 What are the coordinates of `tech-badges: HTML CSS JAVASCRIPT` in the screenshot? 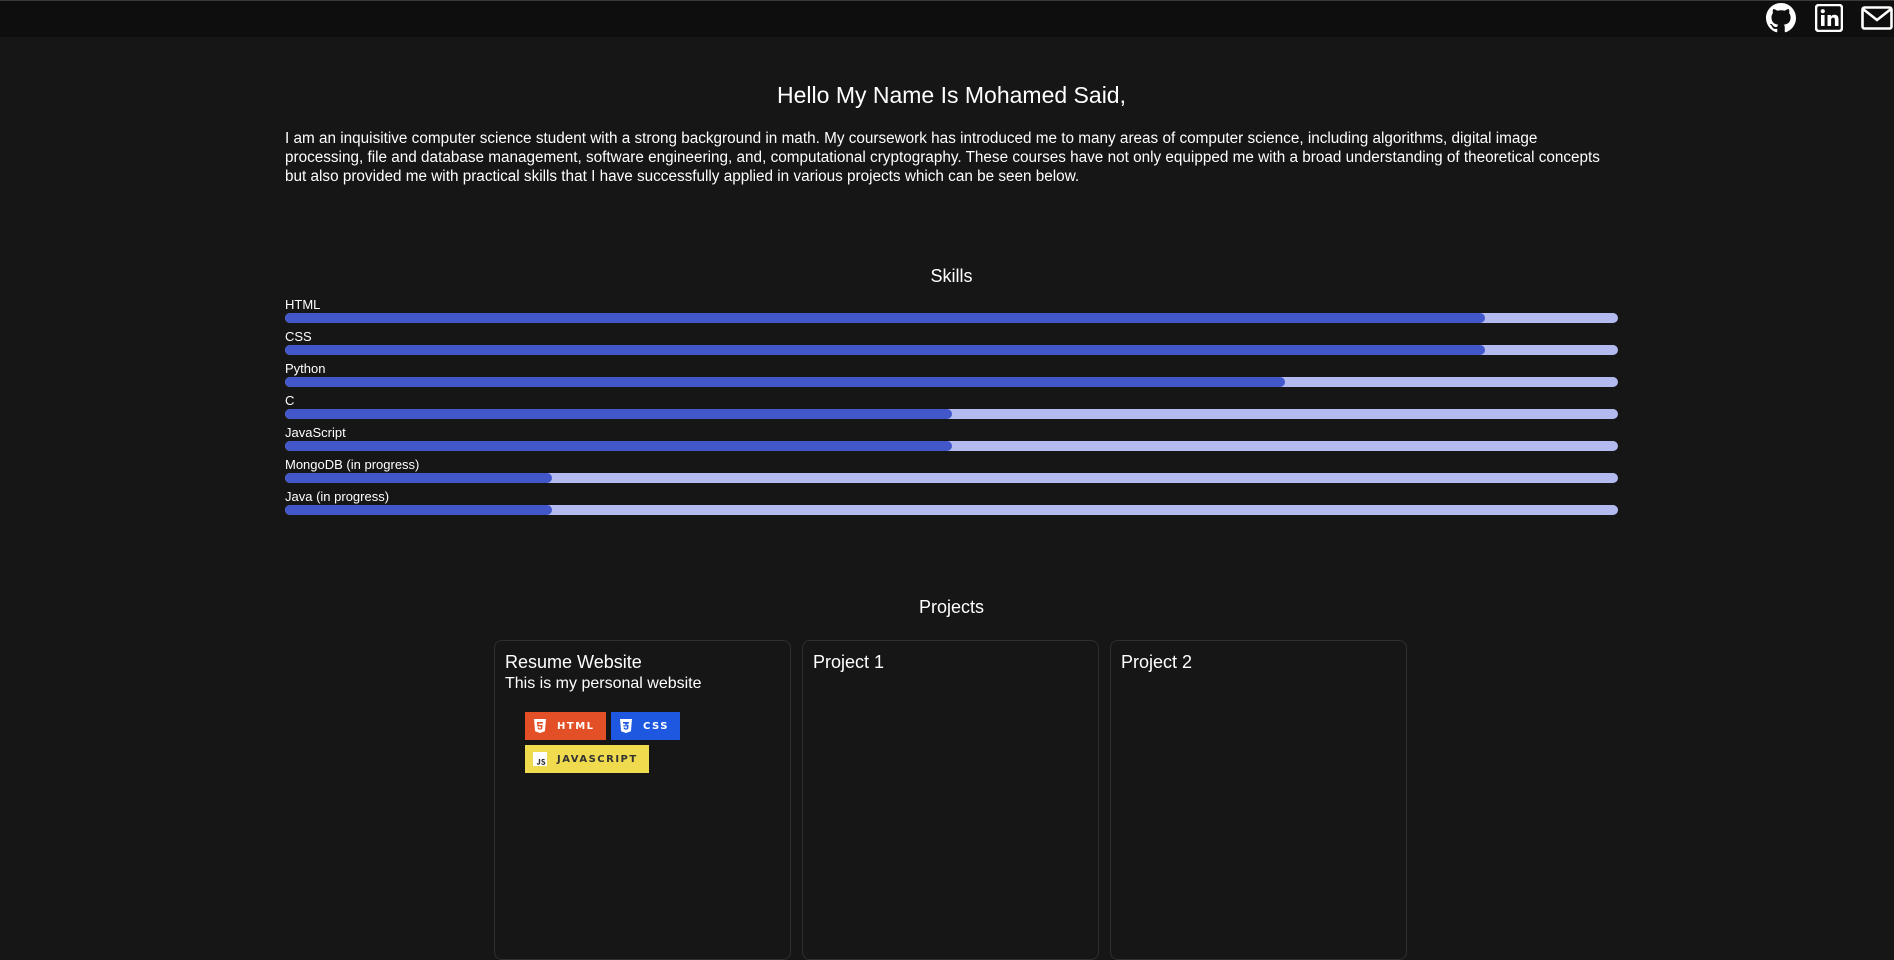 It's located at (645, 745).